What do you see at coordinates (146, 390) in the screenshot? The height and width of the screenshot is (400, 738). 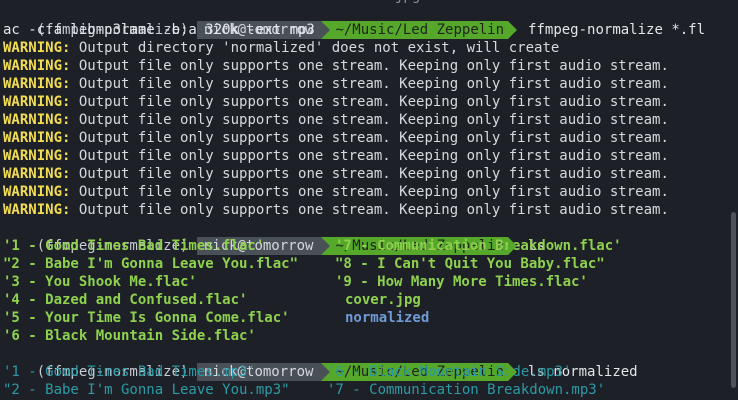 I see `file-entry: "2 - Babe I'm Gonna Leave You.mp3"` at bounding box center [146, 390].